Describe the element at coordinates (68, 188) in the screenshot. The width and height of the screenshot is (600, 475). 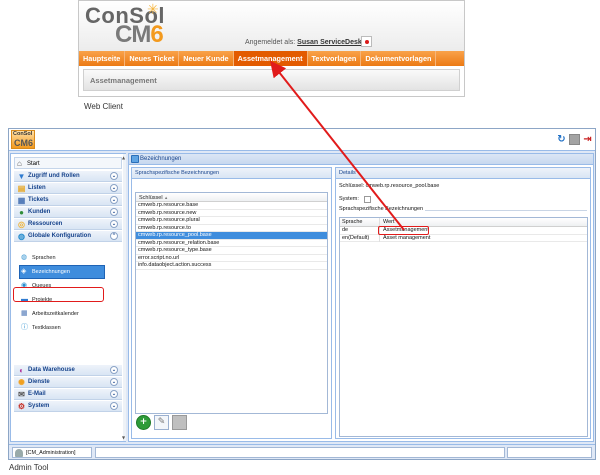
I see `nav-group-listen: ▤ Listen ⌄` at that location.